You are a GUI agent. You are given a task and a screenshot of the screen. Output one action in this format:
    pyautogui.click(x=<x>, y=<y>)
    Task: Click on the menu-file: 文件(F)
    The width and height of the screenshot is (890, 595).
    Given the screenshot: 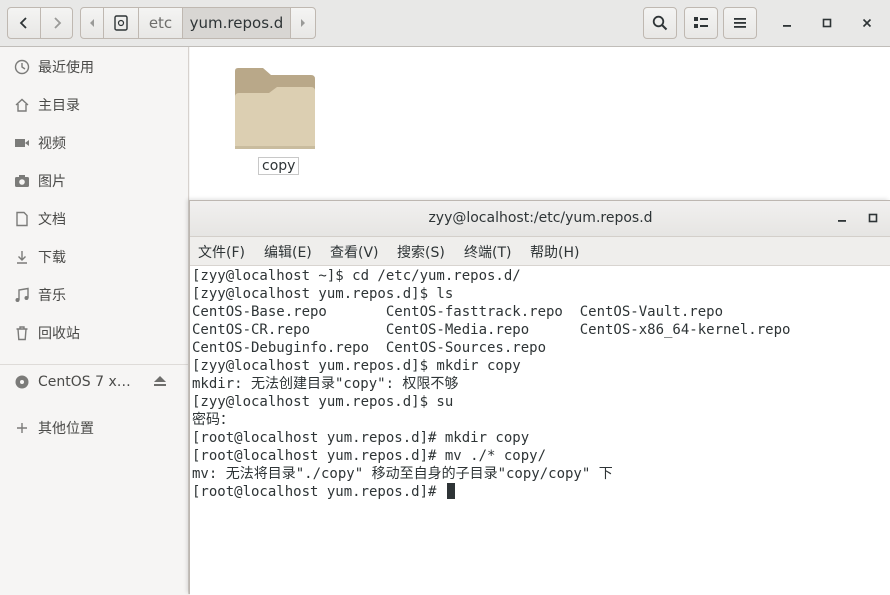 What is the action you would take?
    pyautogui.click(x=221, y=252)
    